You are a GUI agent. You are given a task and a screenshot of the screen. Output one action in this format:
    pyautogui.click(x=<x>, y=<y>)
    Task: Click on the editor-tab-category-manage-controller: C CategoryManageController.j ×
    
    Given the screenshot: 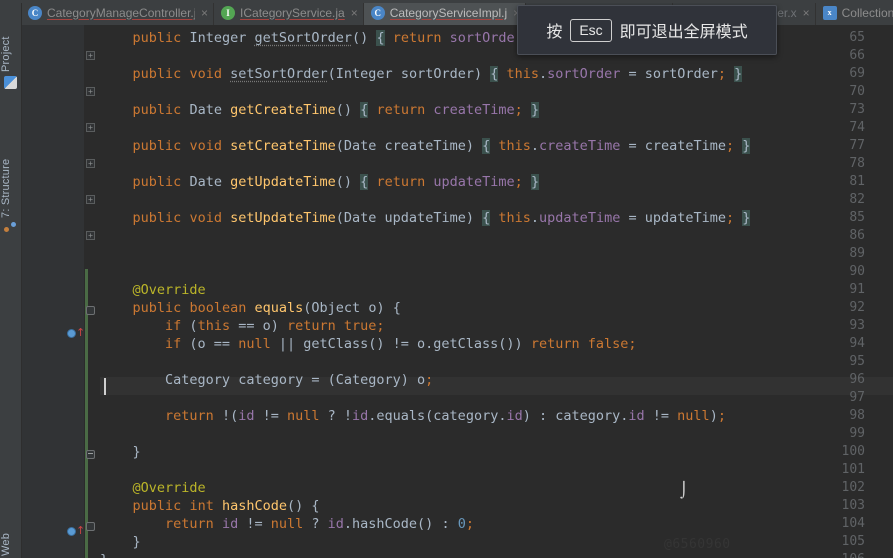 What is the action you would take?
    pyautogui.click(x=118, y=12)
    